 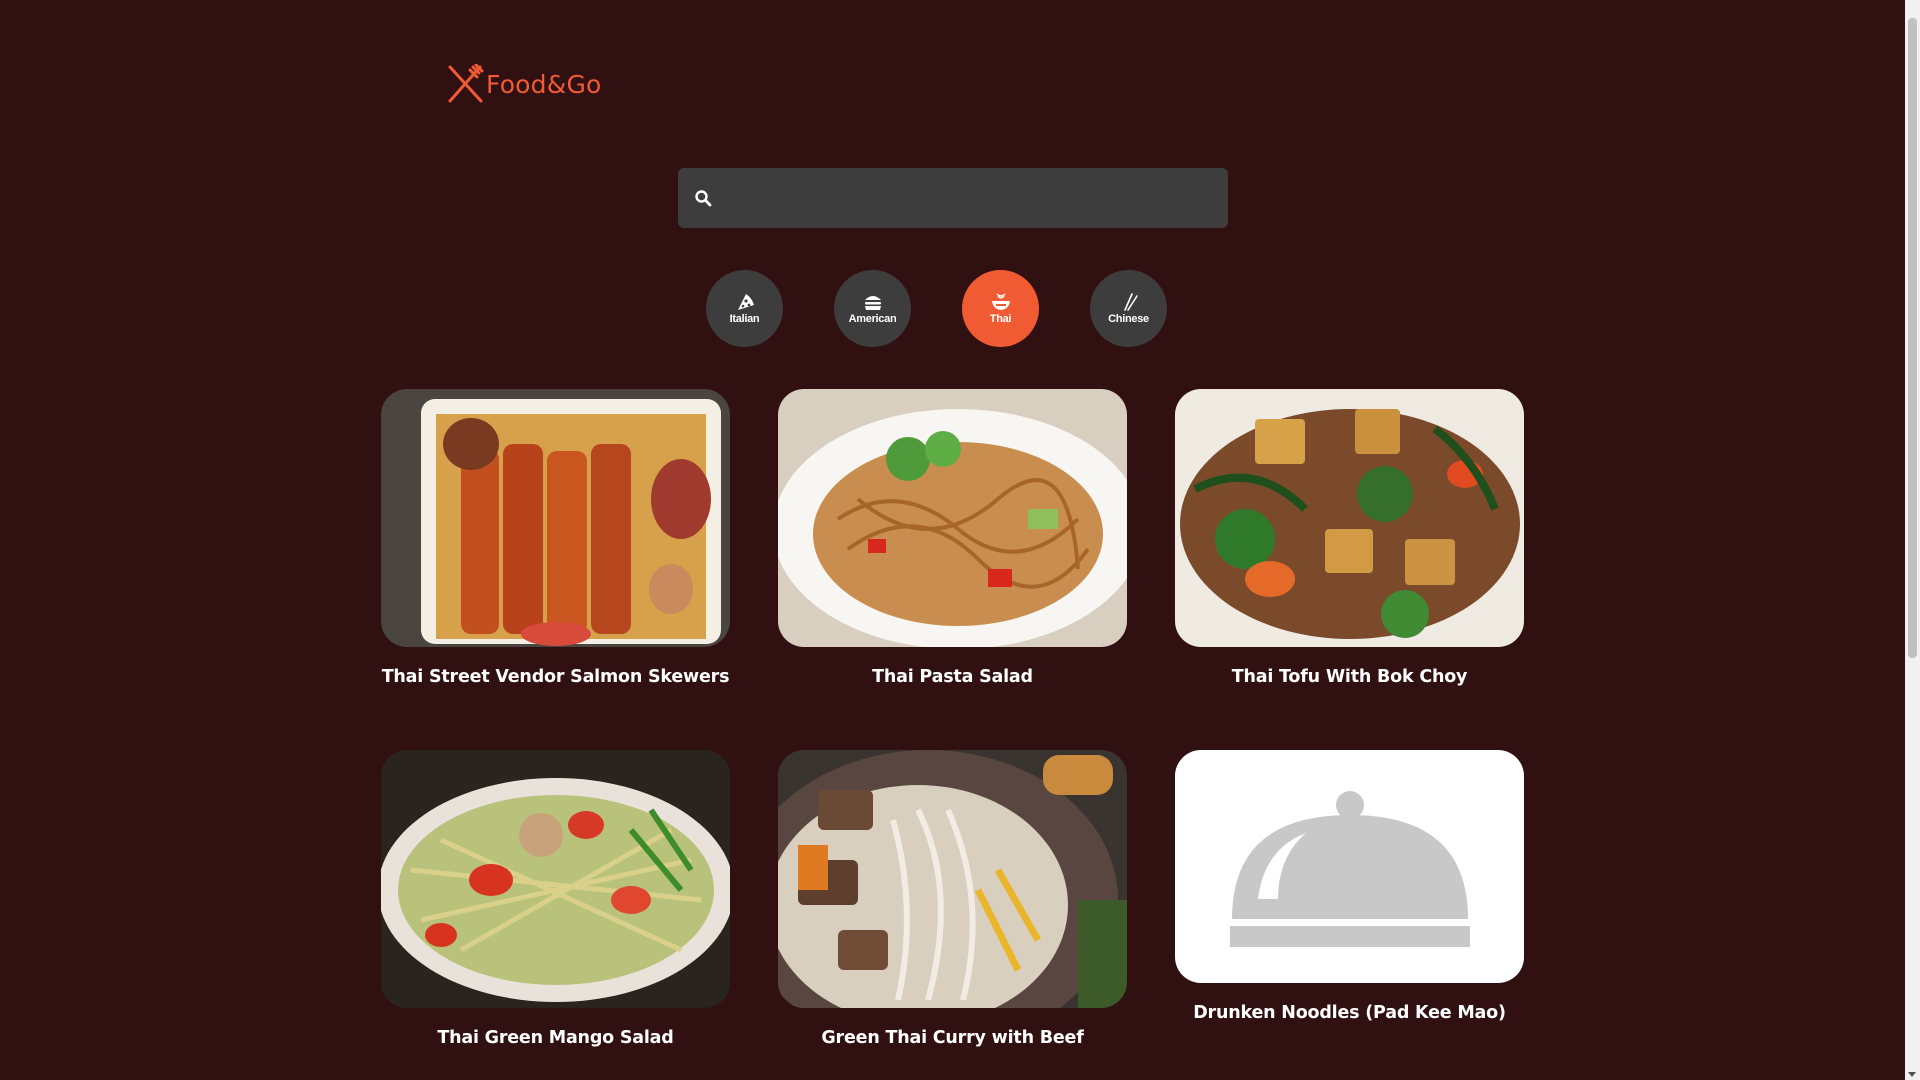 What do you see at coordinates (466, 83) in the screenshot?
I see `fork-knife-icon` at bounding box center [466, 83].